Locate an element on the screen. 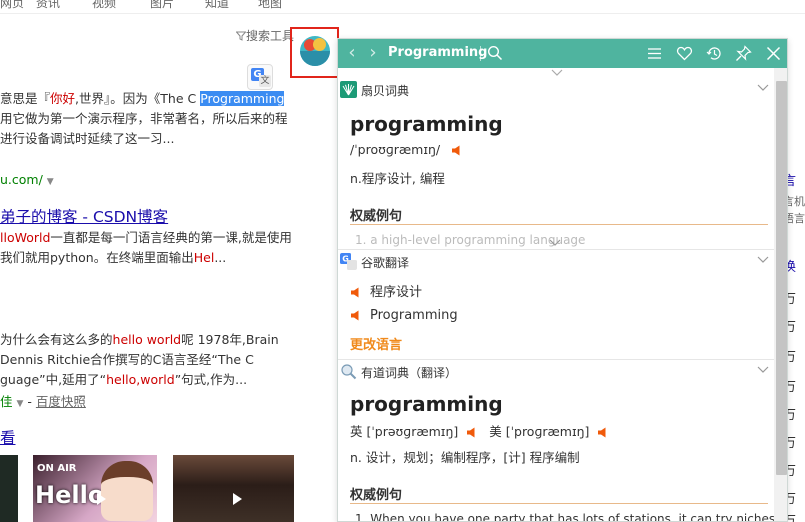 This screenshot has width=805, height=522. section-title: 谷歌翻译 is located at coordinates (385, 263).